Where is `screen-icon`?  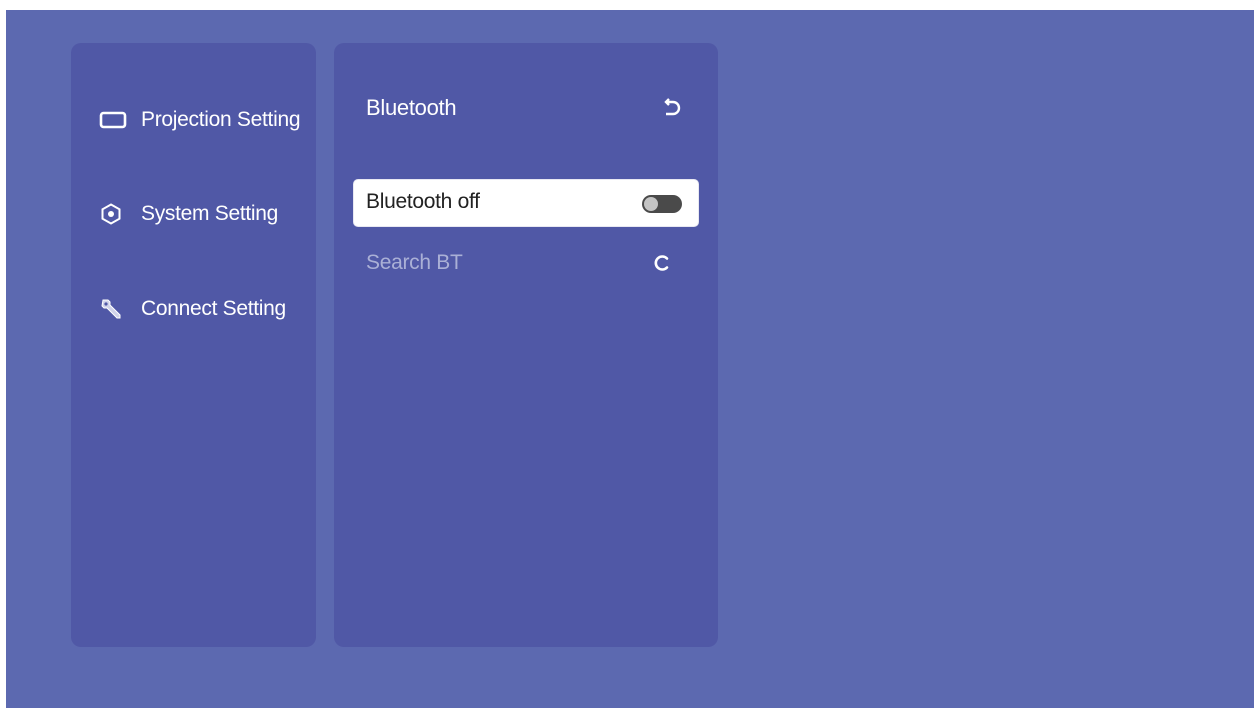 screen-icon is located at coordinates (114, 120).